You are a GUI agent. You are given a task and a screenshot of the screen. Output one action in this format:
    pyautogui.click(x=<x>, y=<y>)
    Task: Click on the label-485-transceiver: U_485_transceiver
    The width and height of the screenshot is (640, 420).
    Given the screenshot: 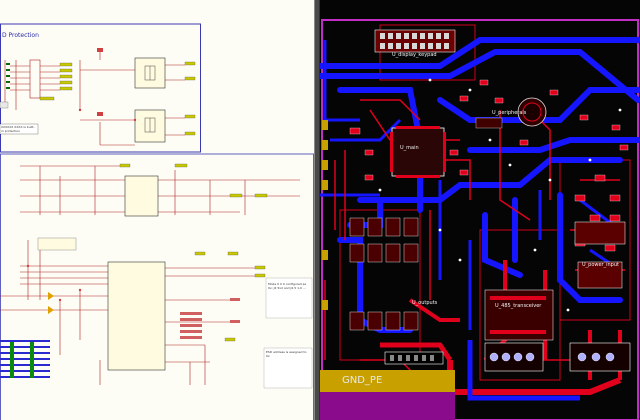 What is the action you would take?
    pyautogui.click(x=518, y=306)
    